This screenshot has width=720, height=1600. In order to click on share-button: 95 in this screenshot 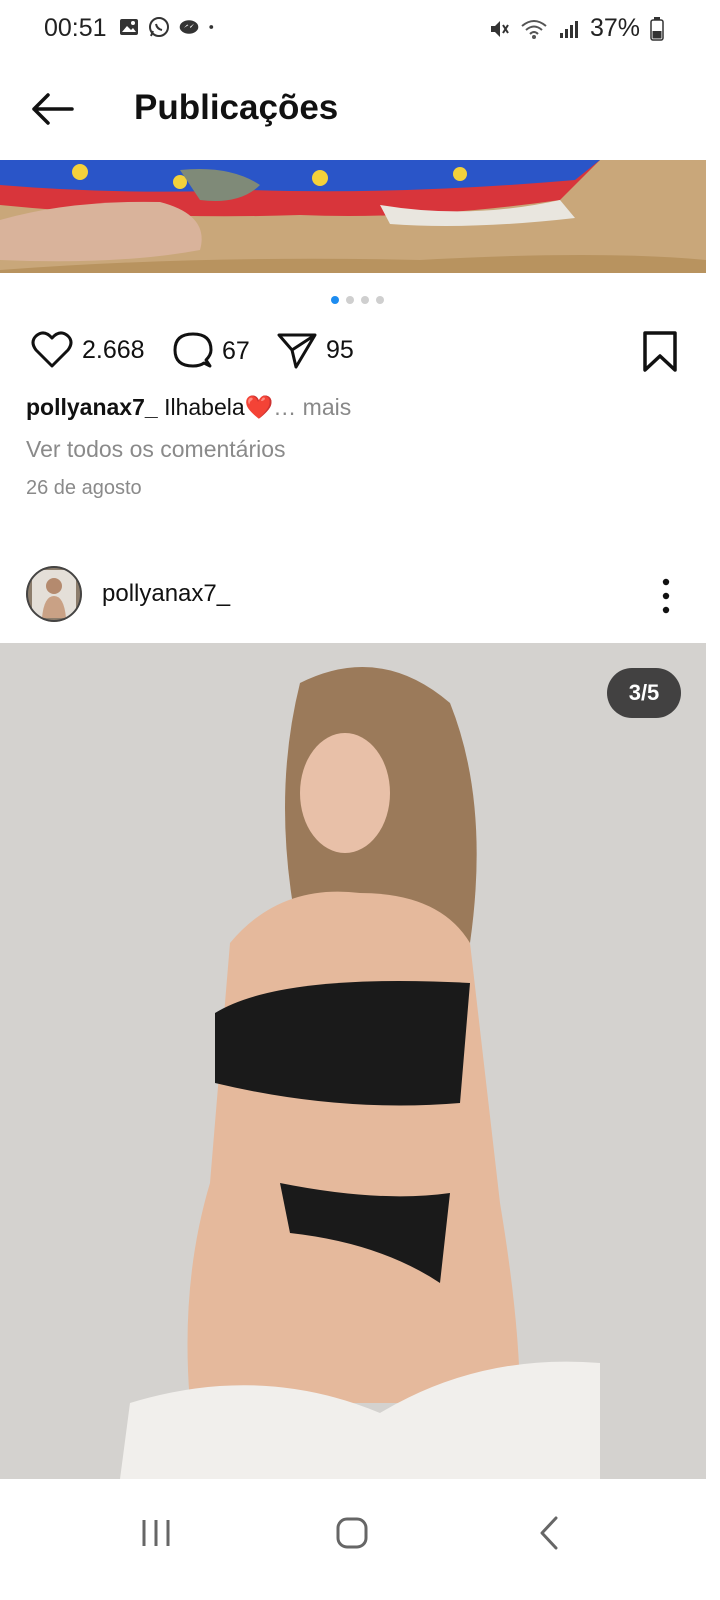, I will do `click(315, 350)`.